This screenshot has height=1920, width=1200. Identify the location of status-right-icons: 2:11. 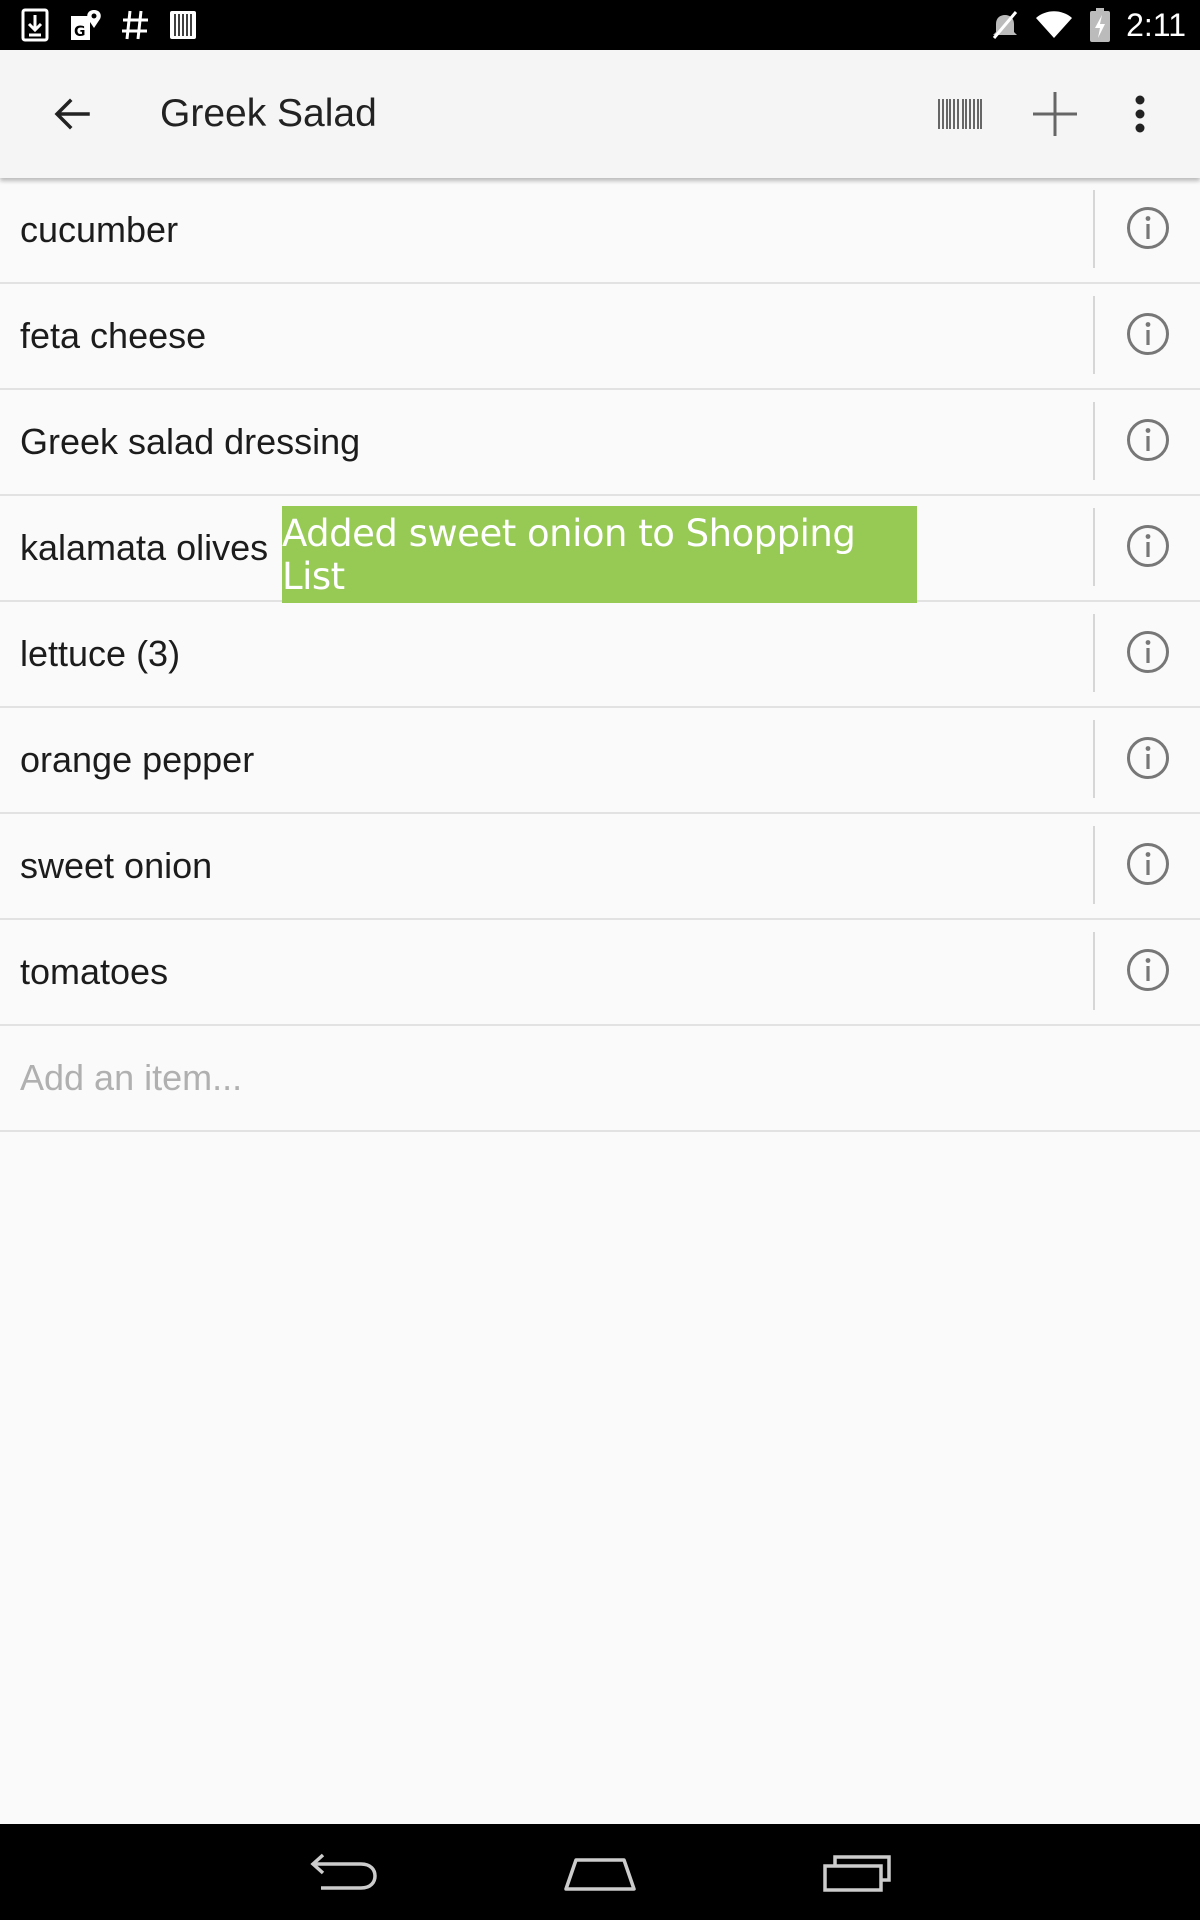
(1088, 25).